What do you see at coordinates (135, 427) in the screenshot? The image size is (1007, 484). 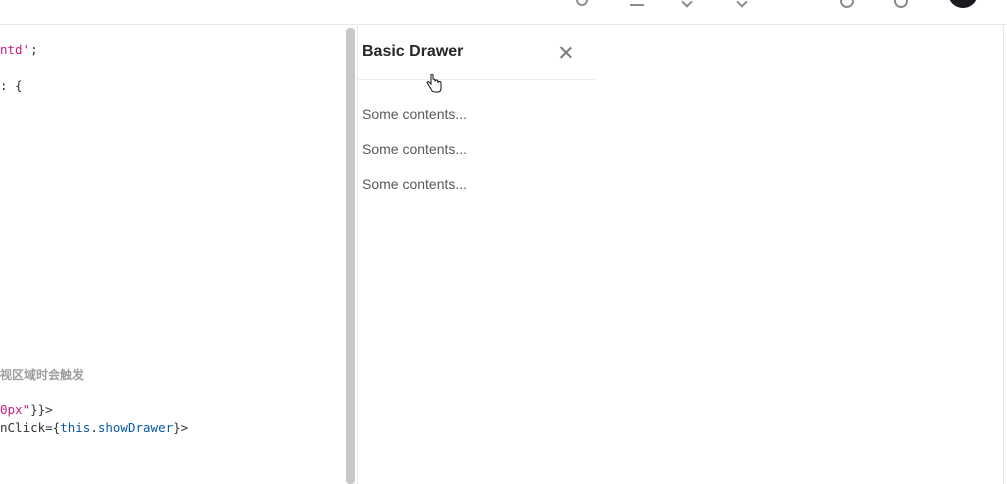 I see `code-keyword: showDrawer` at bounding box center [135, 427].